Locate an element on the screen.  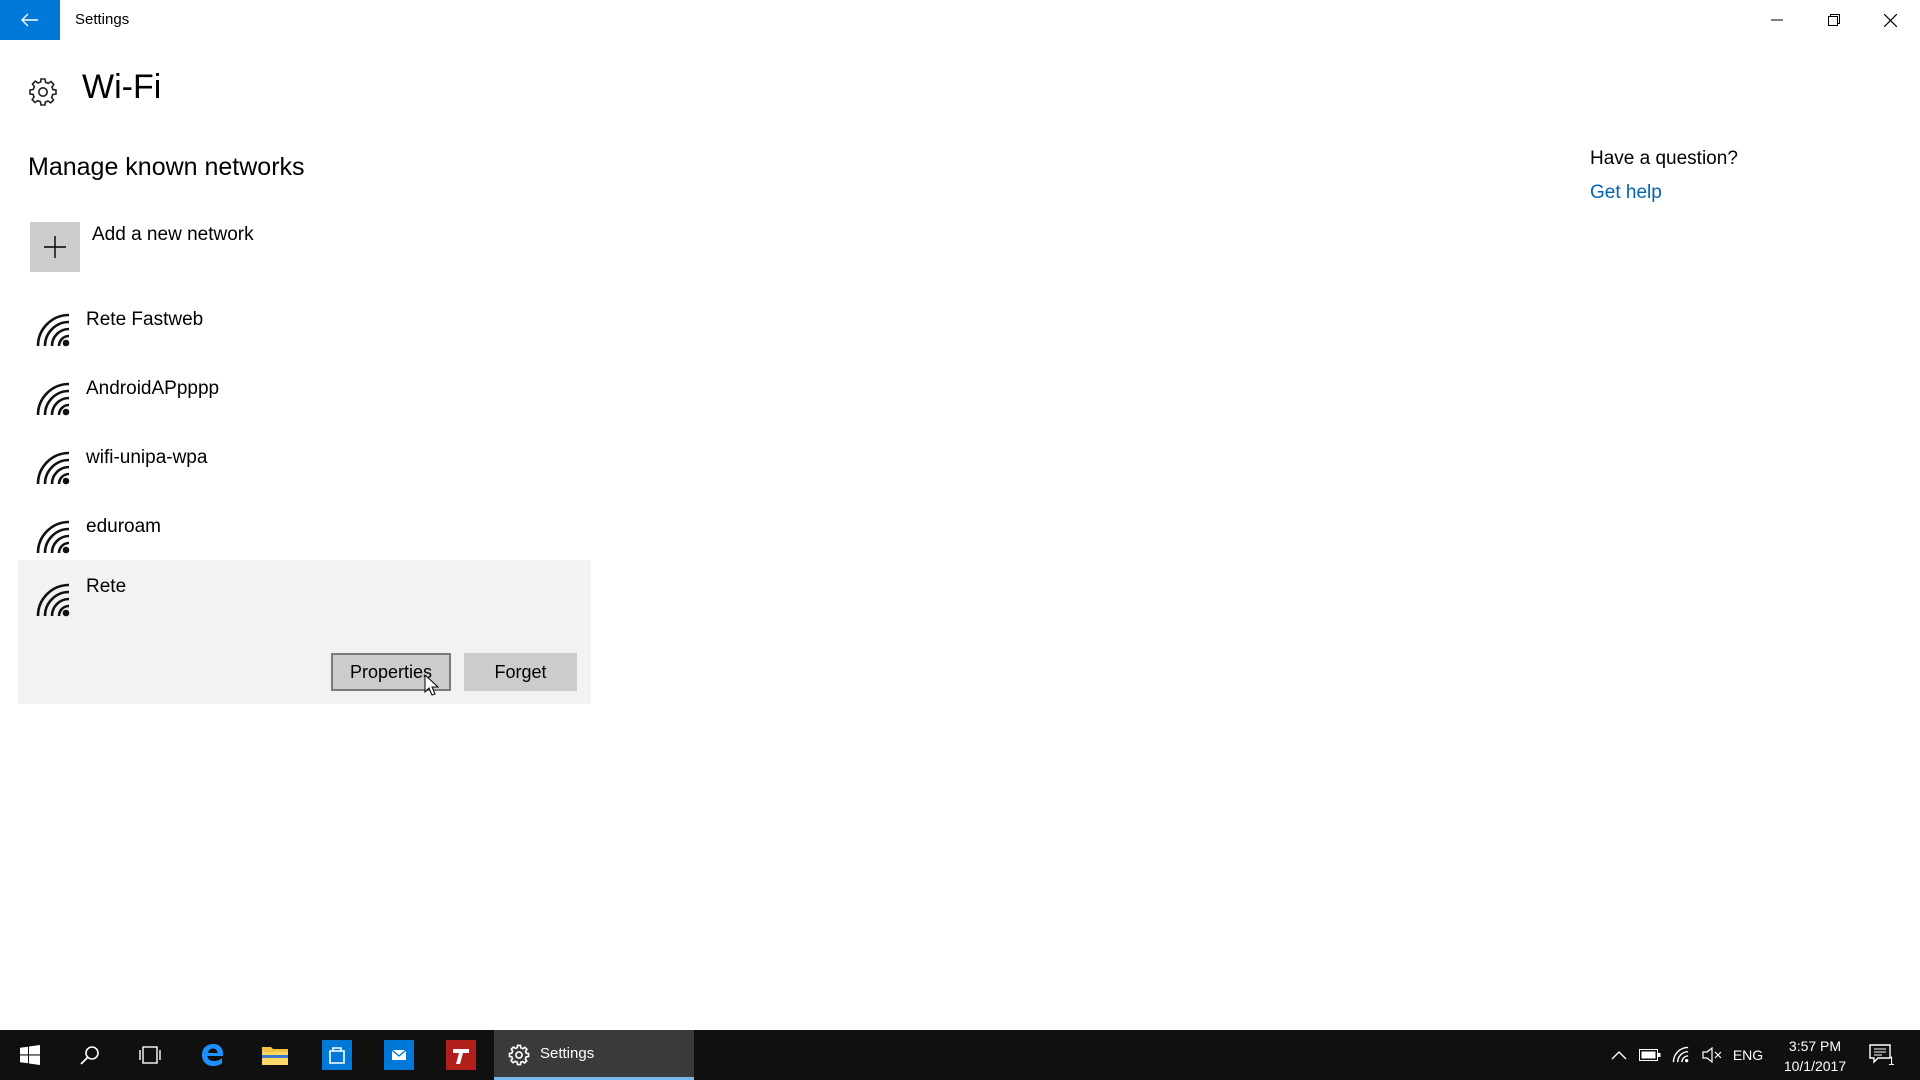
page-title: Wi-Fi is located at coordinates (122, 87).